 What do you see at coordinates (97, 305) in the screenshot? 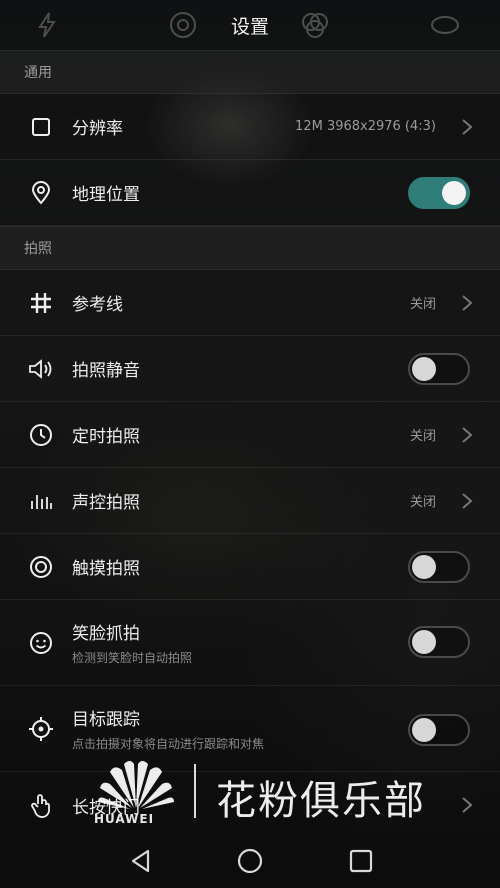
I see `gridlines-label: 参考线` at bounding box center [97, 305].